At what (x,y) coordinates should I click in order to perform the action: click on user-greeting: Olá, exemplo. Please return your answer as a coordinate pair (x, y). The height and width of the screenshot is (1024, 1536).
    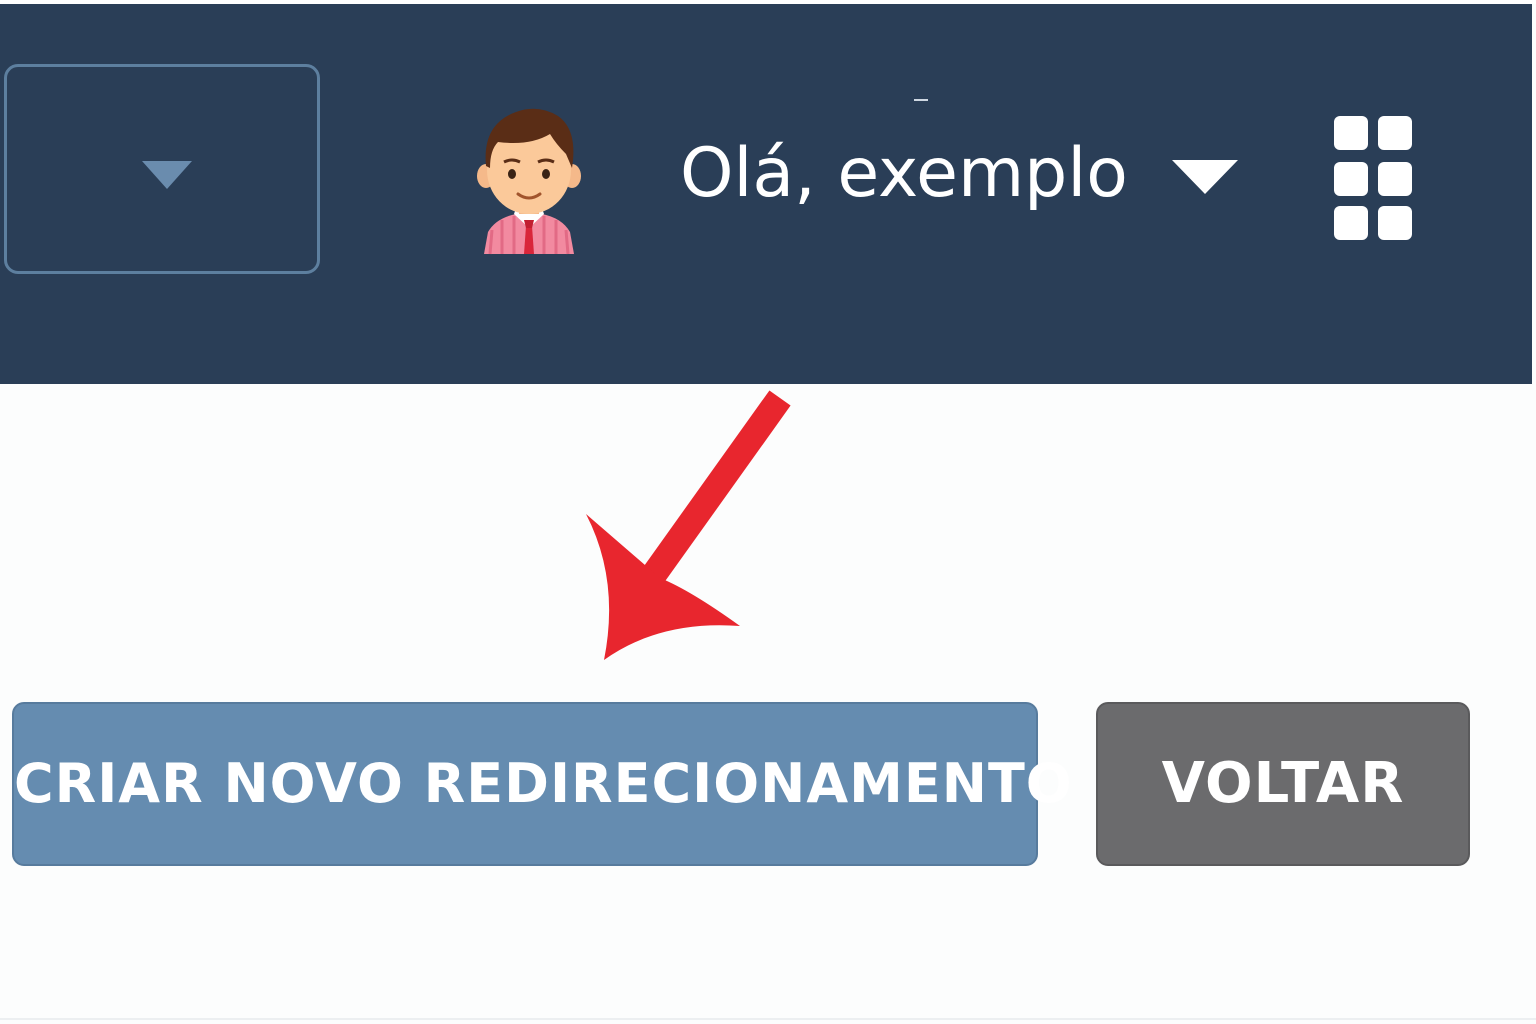
    Looking at the image, I should click on (904, 174).